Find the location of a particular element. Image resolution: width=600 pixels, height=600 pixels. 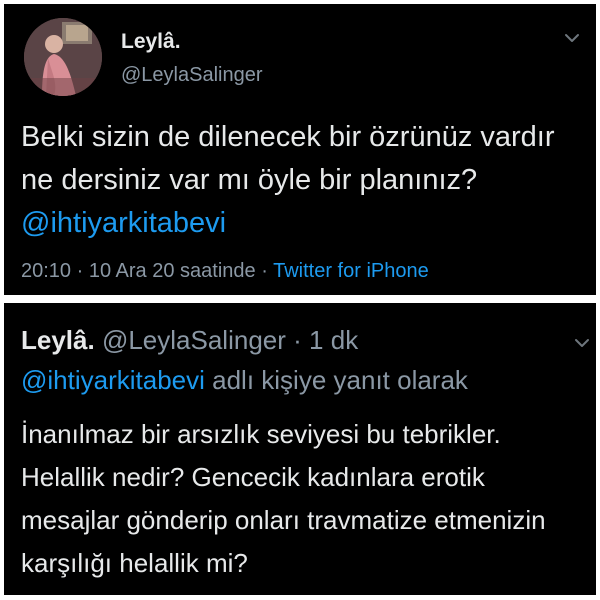

avatar is located at coordinates (63, 57).